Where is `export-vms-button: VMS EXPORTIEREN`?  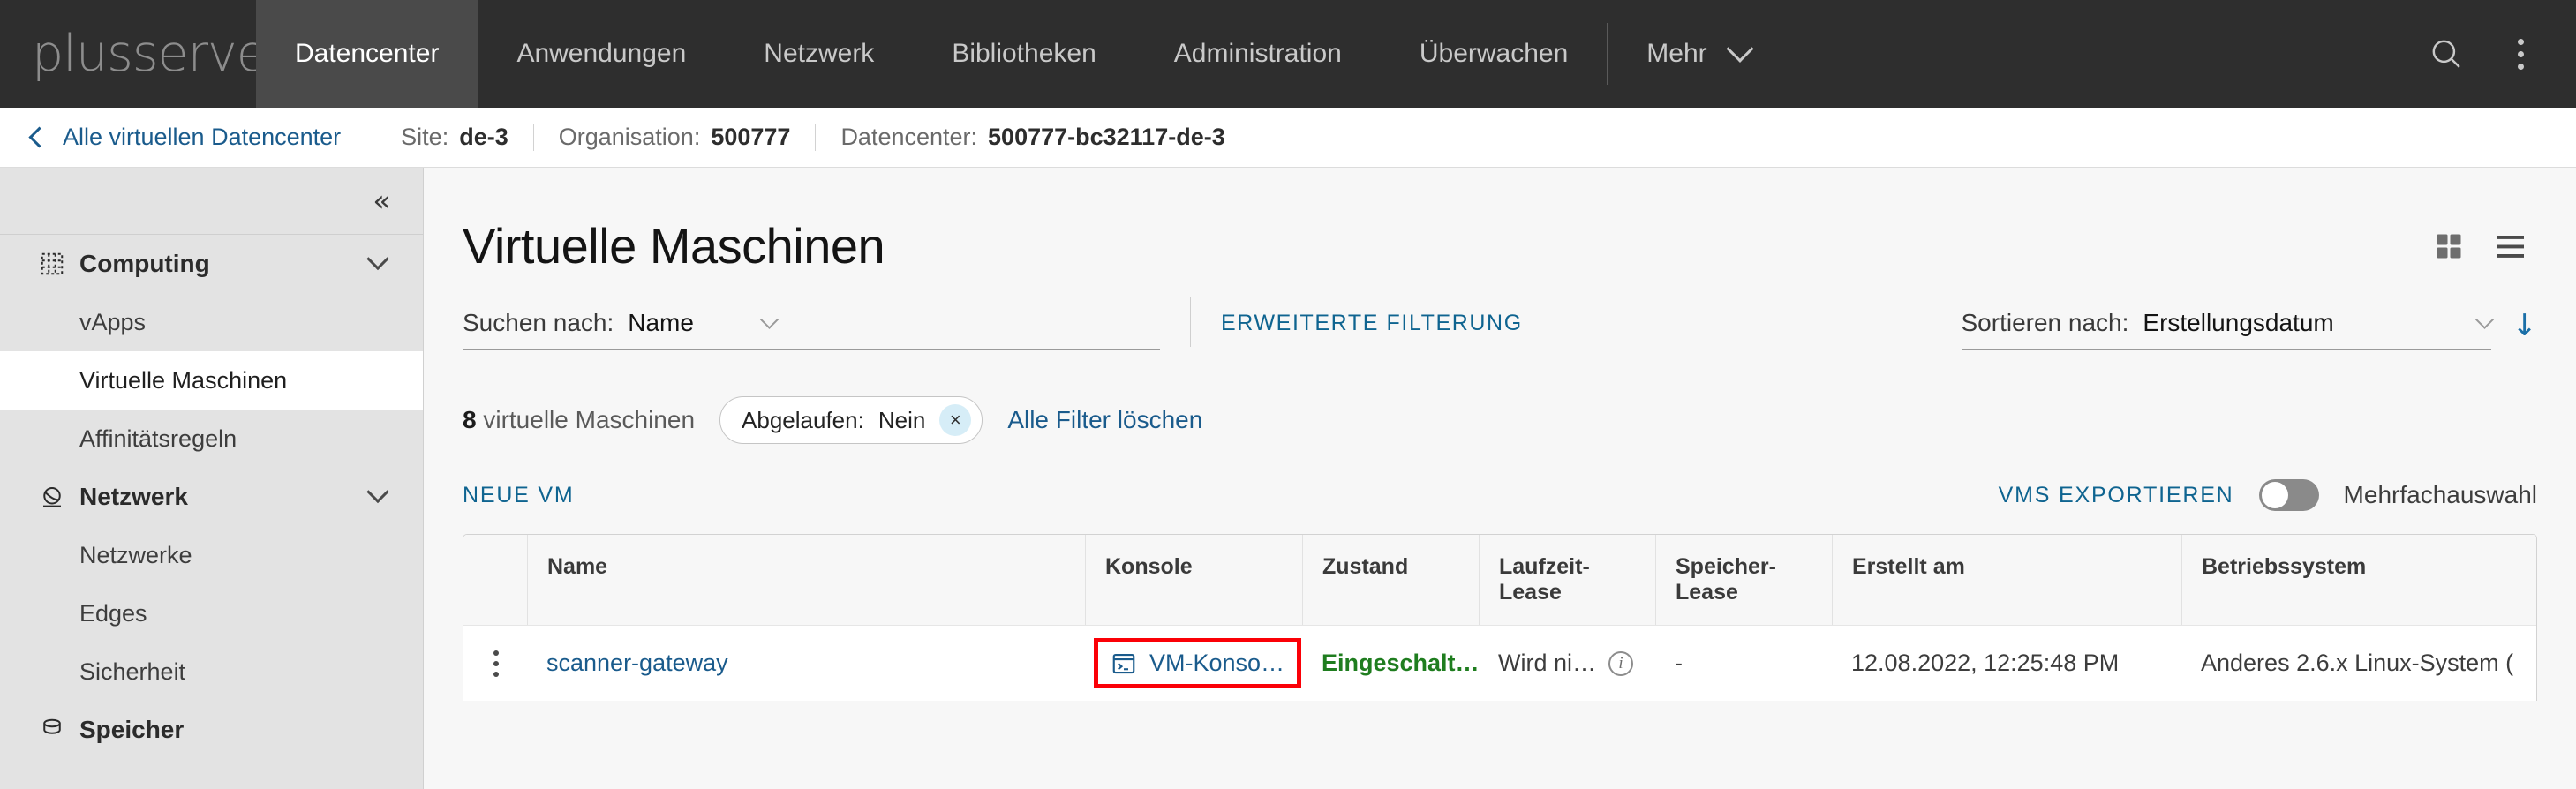 export-vms-button: VMS EXPORTIEREN is located at coordinates (2117, 495).